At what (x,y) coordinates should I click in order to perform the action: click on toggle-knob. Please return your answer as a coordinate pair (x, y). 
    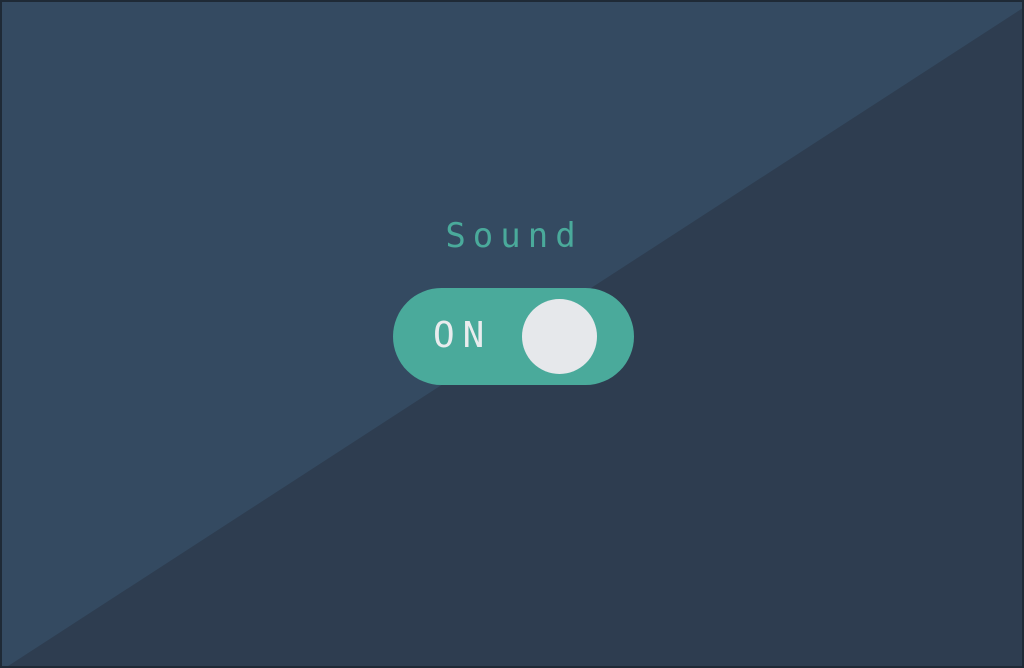
    Looking at the image, I should click on (559, 336).